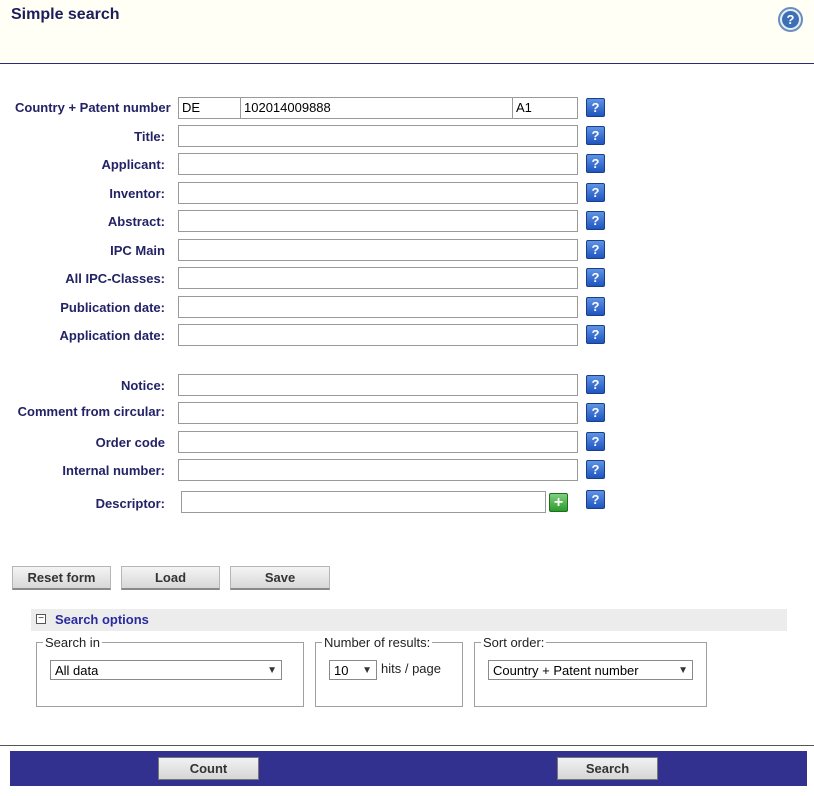  What do you see at coordinates (137, 250) in the screenshot?
I see `ipc-main-label: IPC Main` at bounding box center [137, 250].